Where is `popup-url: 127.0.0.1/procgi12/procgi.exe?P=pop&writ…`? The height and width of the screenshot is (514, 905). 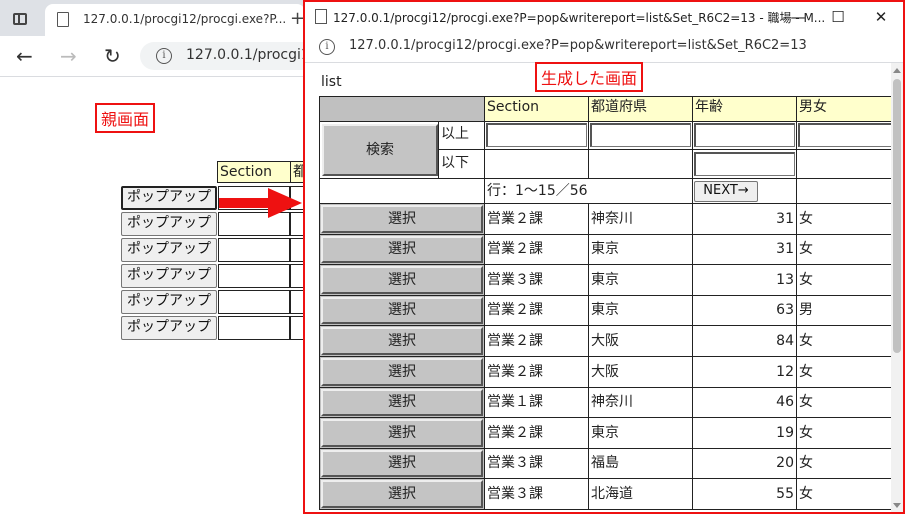
popup-url: 127.0.0.1/procgi12/procgi.exe?P=pop&writ… is located at coordinates (578, 45).